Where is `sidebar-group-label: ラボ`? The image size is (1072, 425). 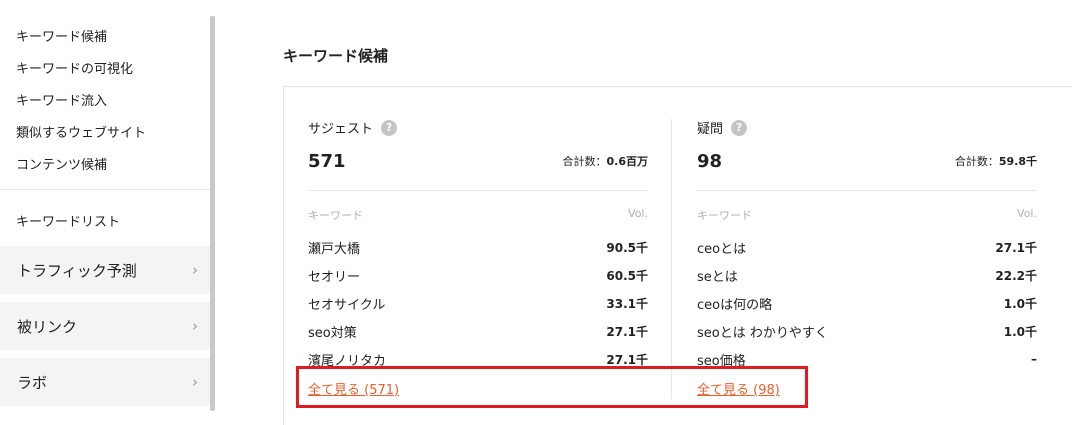 sidebar-group-label: ラボ is located at coordinates (32, 382).